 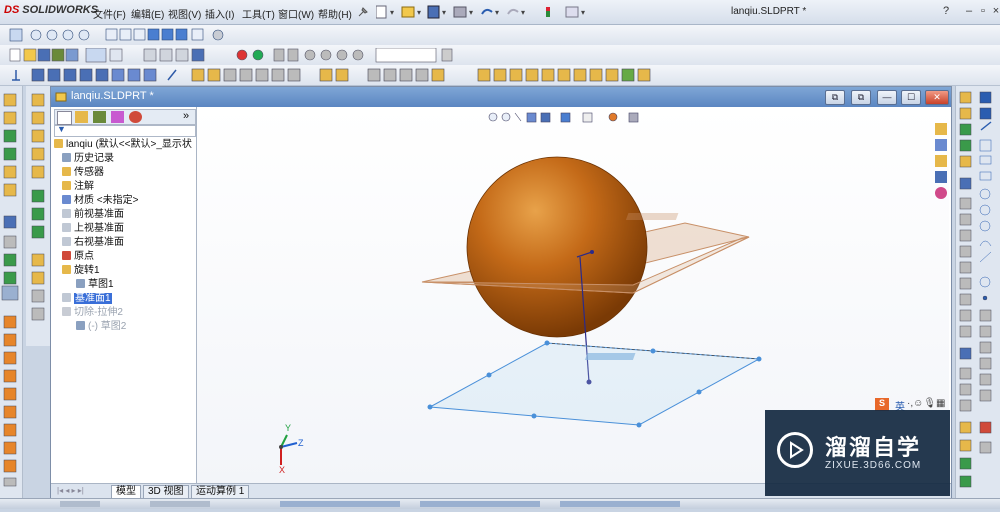 I want to click on configuration-manager-tab-icon, so click(x=99, y=117).